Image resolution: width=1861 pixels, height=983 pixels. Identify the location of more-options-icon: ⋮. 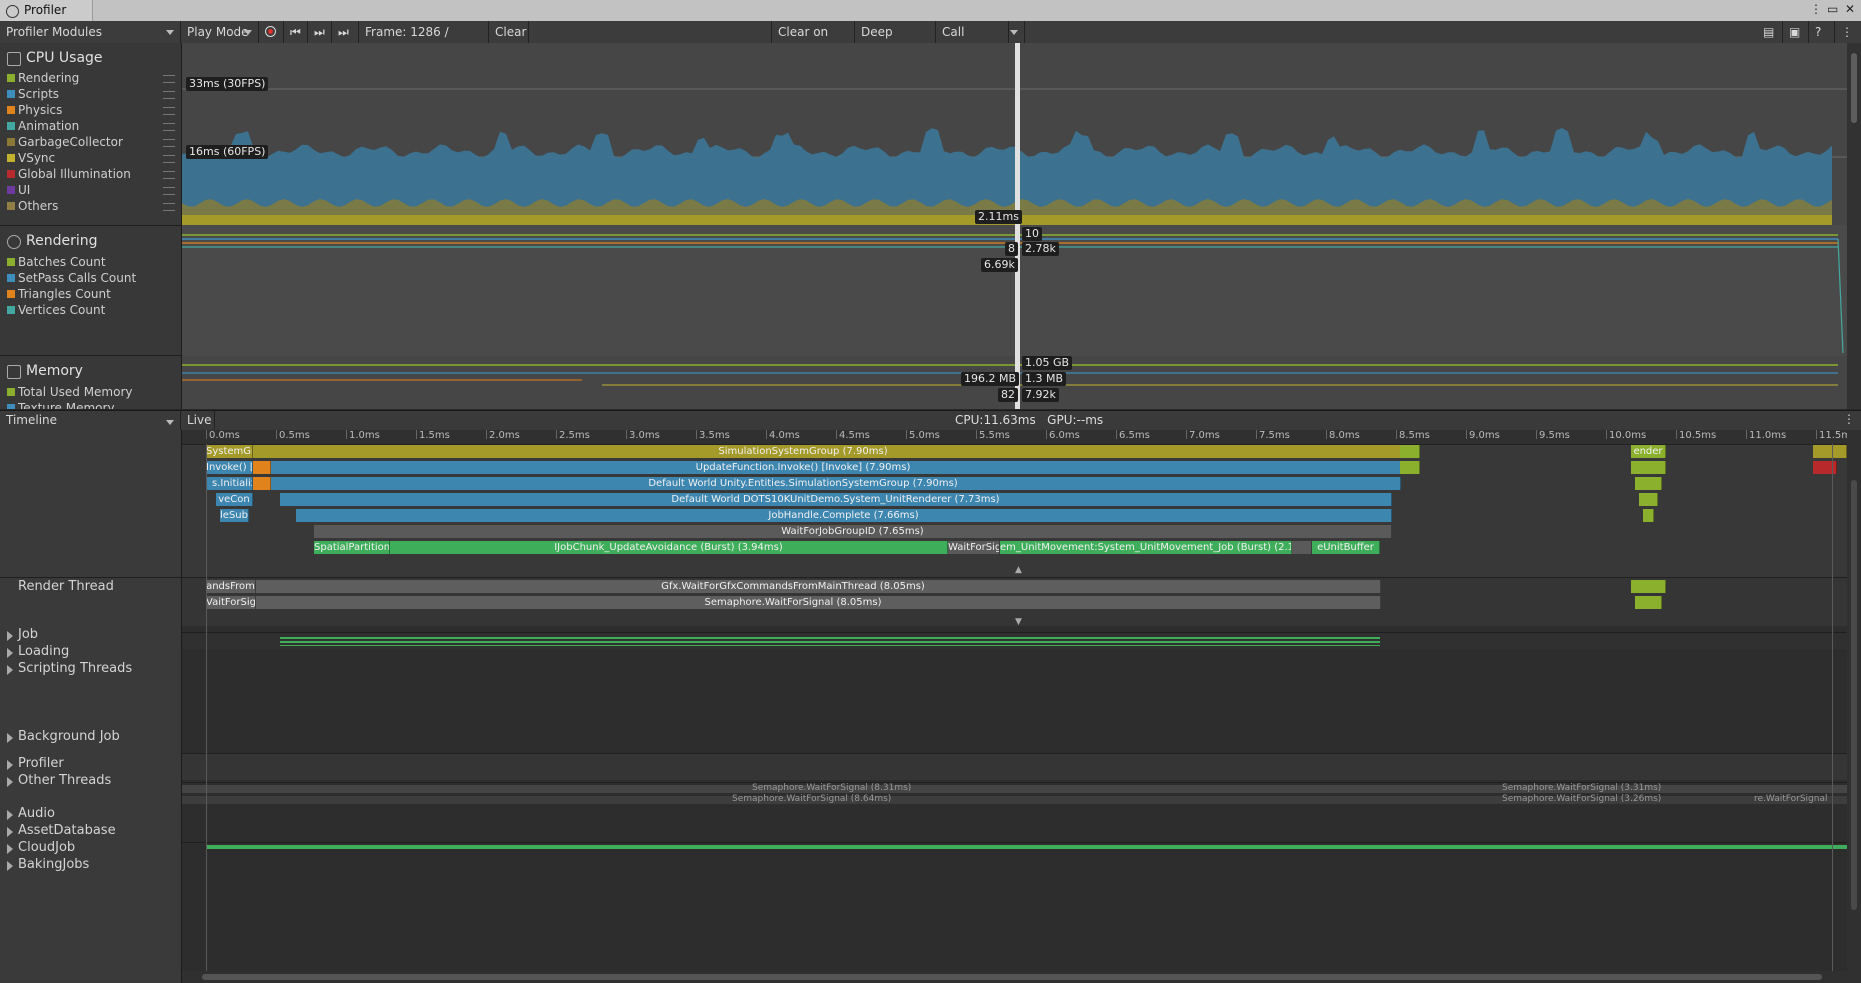
(1816, 9).